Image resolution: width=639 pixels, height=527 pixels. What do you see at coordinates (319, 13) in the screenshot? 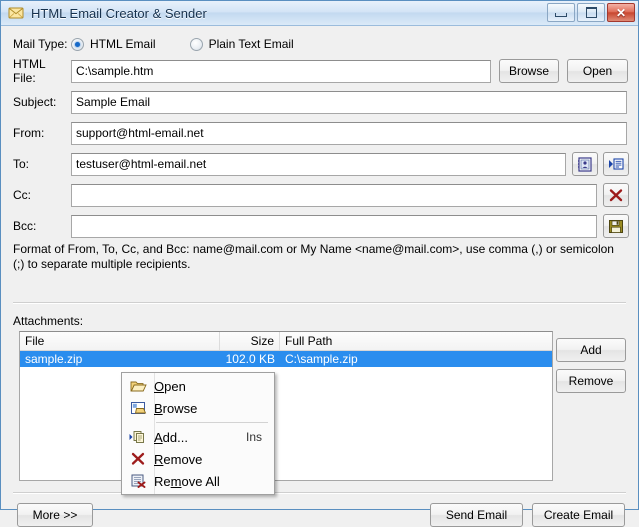
I see `title-bar: HTML Email Creator & Sender ✕` at bounding box center [319, 13].